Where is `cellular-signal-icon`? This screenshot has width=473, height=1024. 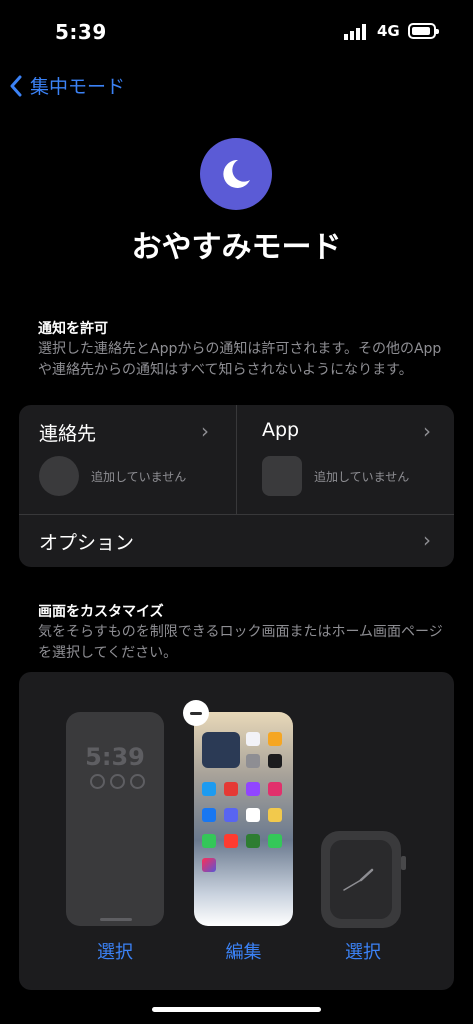
cellular-signal-icon is located at coordinates (355, 32).